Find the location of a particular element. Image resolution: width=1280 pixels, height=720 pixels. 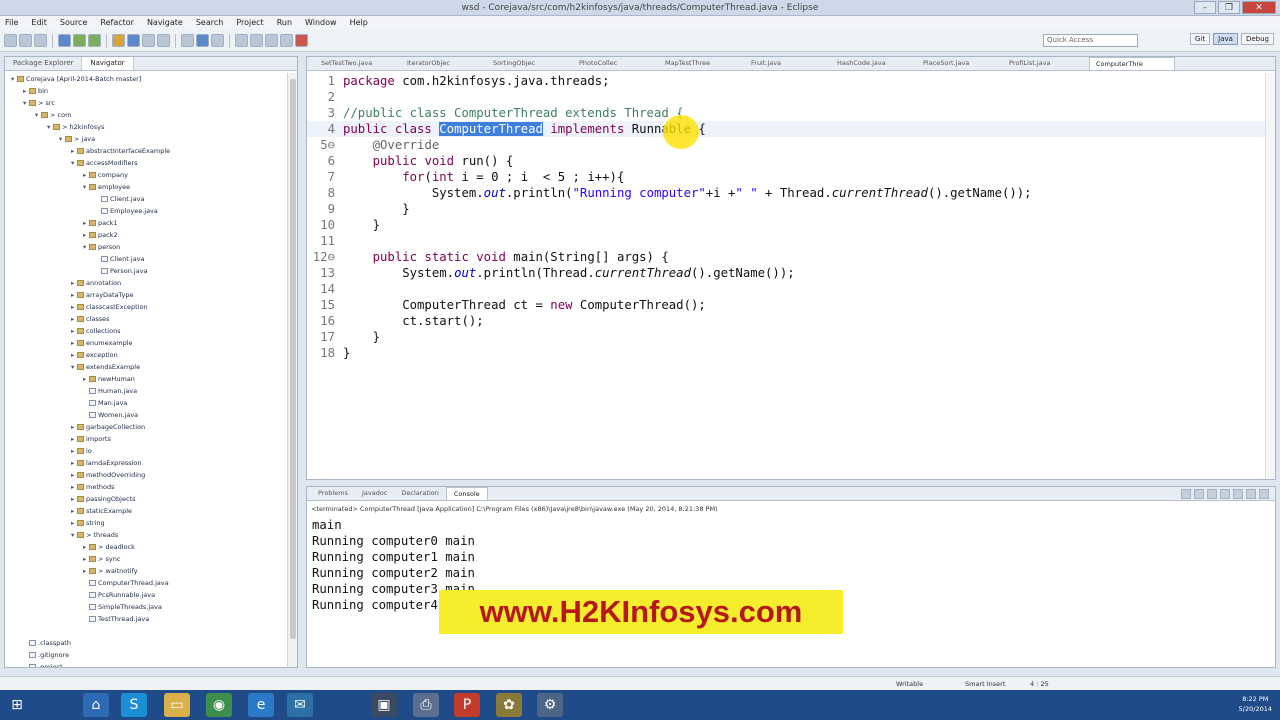

minimize-view-icon is located at coordinates (1264, 494).